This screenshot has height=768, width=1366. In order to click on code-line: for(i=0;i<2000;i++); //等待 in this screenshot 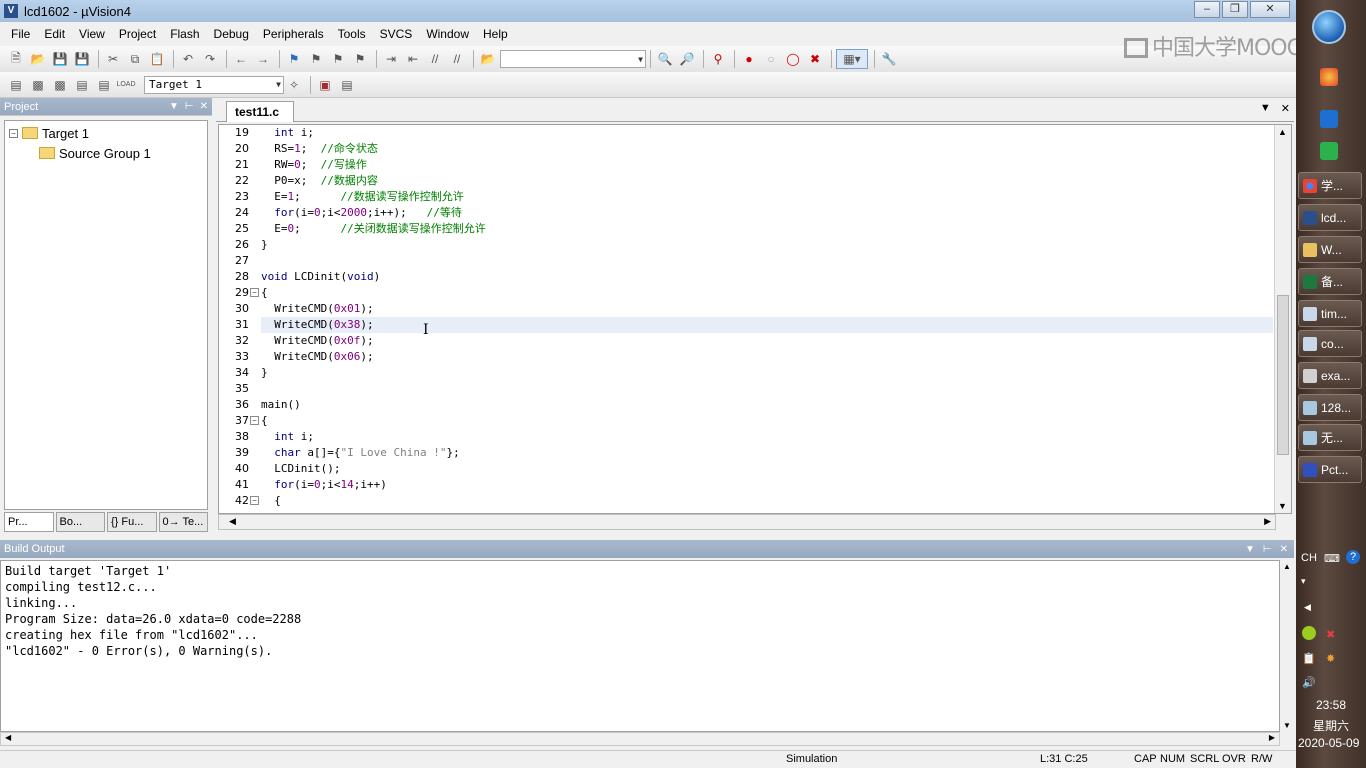, I will do `click(767, 213)`.